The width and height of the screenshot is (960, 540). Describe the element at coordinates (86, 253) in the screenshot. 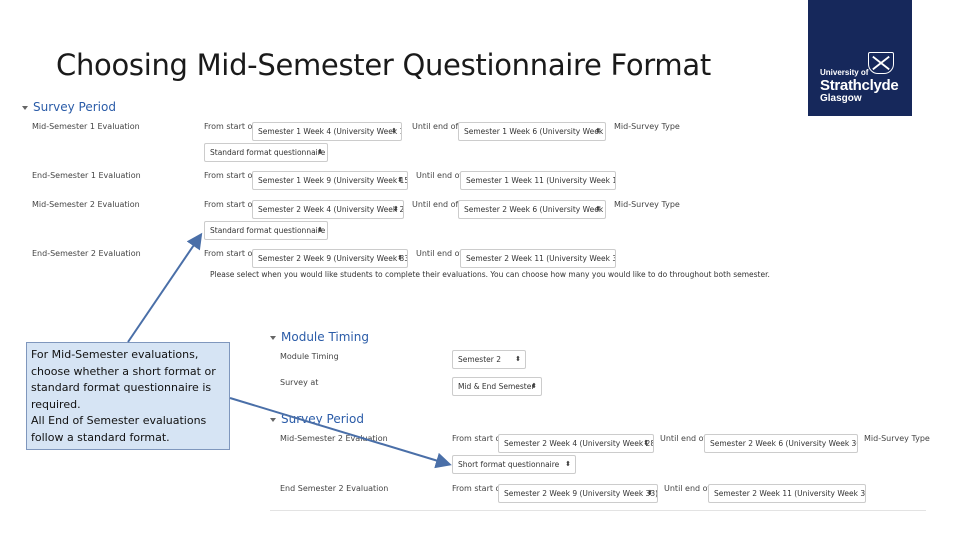

I see `row-label-end-sem-2: End-Semester 2 Evaluation` at that location.